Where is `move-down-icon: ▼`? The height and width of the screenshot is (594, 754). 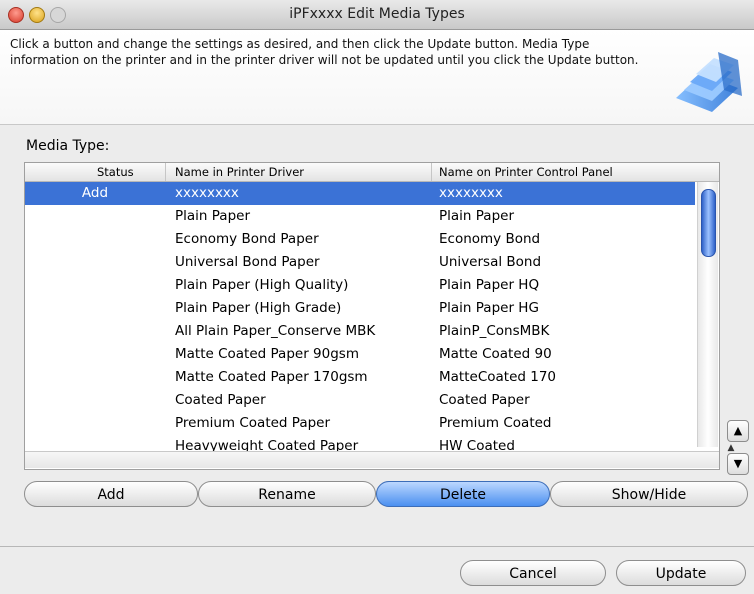
move-down-icon: ▼ is located at coordinates (738, 463).